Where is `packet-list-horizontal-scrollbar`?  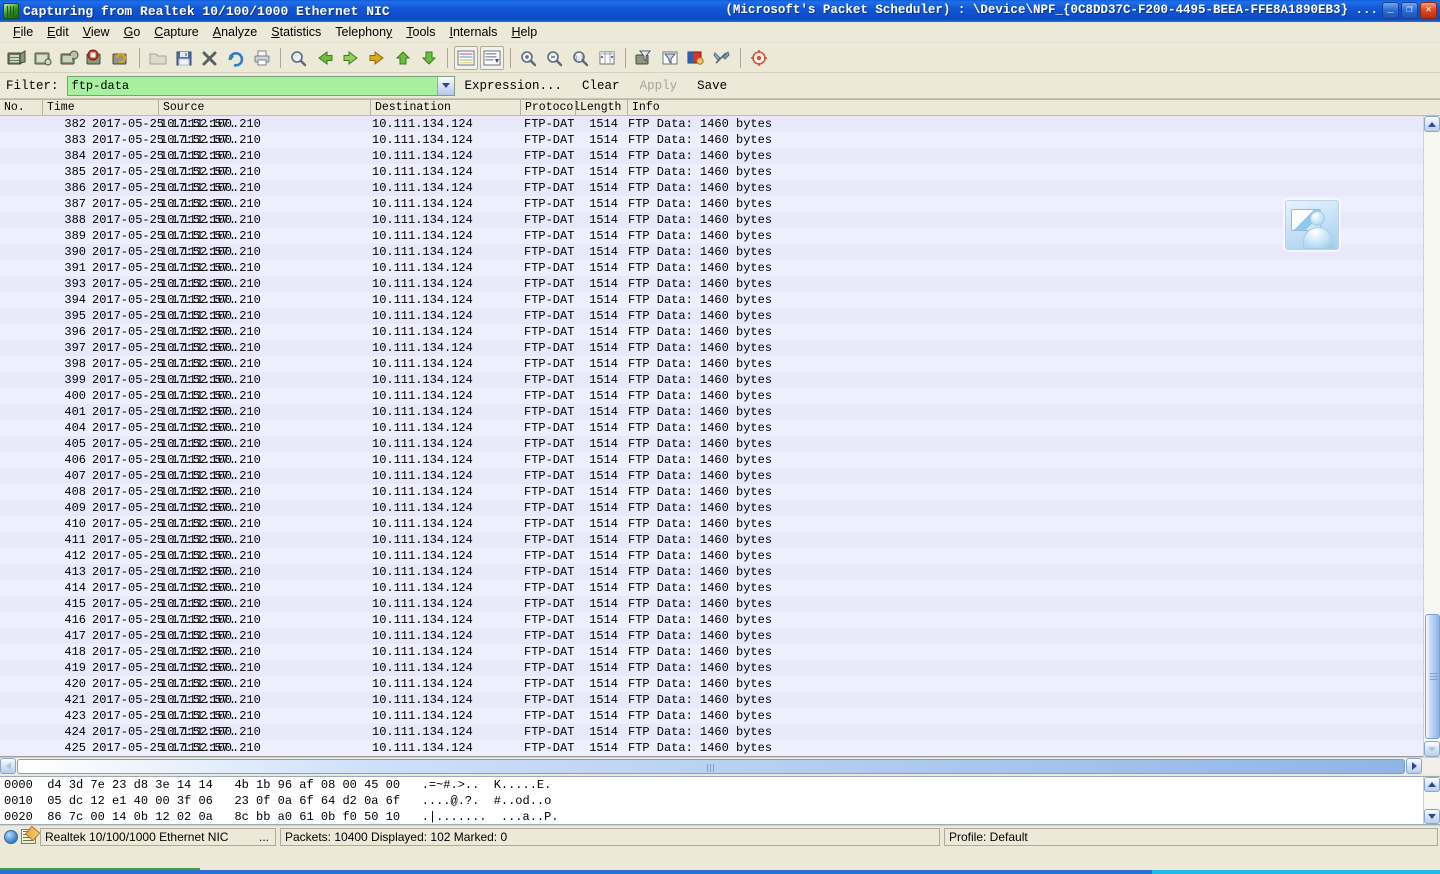 packet-list-horizontal-scrollbar is located at coordinates (720, 765).